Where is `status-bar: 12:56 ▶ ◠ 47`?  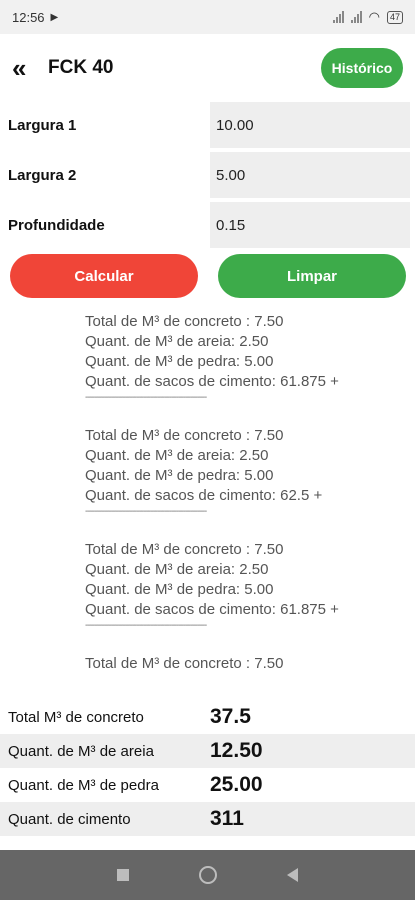 status-bar: 12:56 ▶ ◠ 47 is located at coordinates (207, 17).